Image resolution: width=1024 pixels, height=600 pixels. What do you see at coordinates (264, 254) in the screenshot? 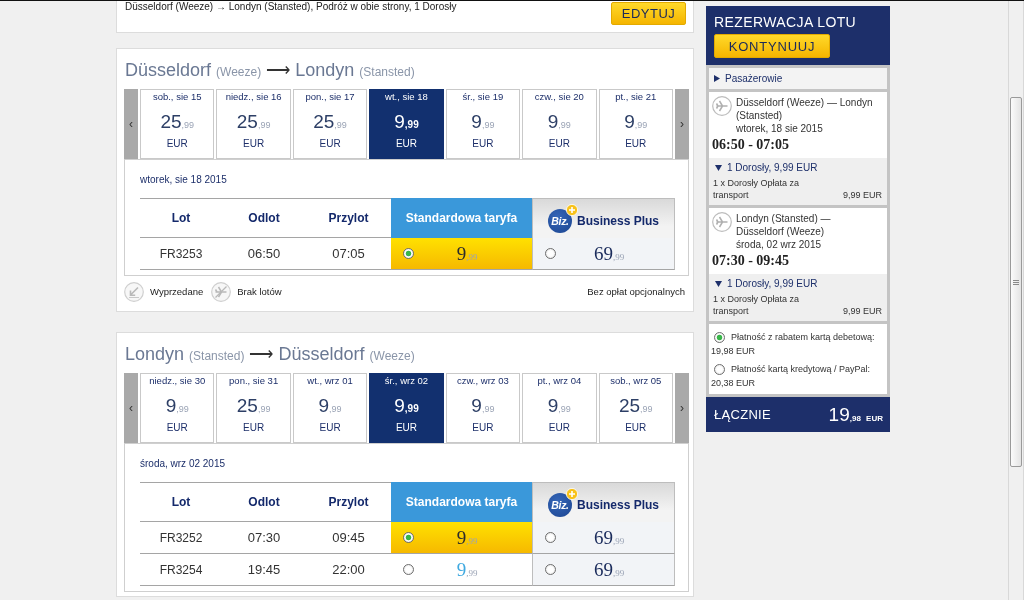
I see `departure-time: 06:50` at bounding box center [264, 254].